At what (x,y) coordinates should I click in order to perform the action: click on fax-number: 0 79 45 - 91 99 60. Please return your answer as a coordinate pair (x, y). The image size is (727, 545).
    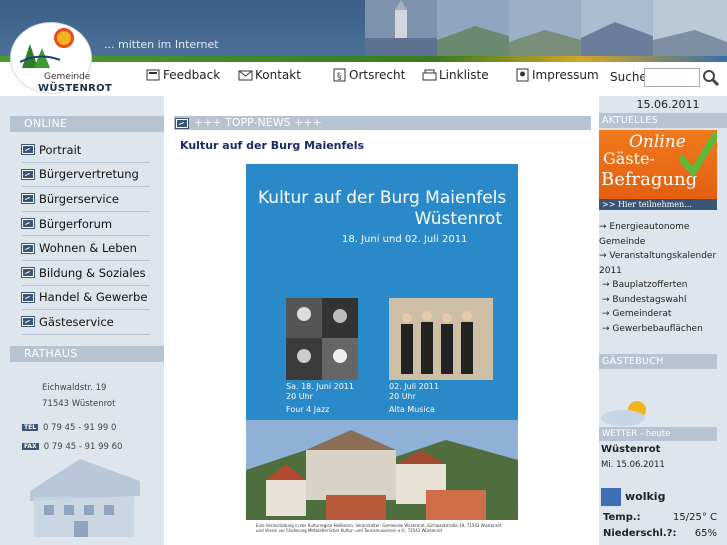
    Looking at the image, I should click on (83, 446).